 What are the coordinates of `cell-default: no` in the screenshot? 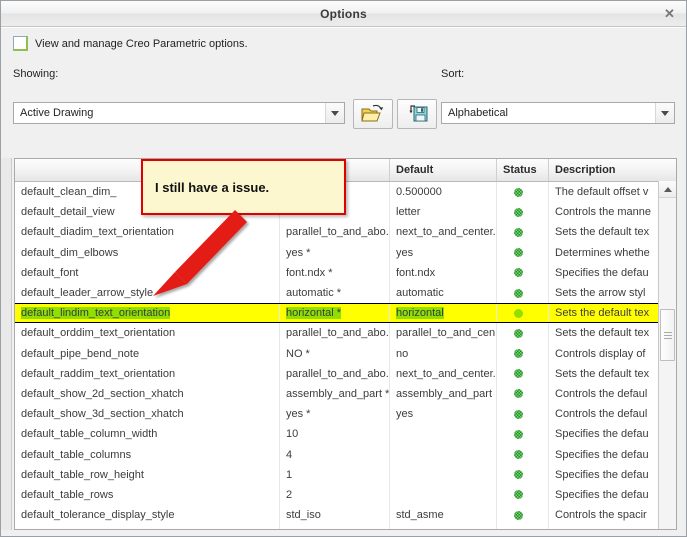 It's located at (443, 353).